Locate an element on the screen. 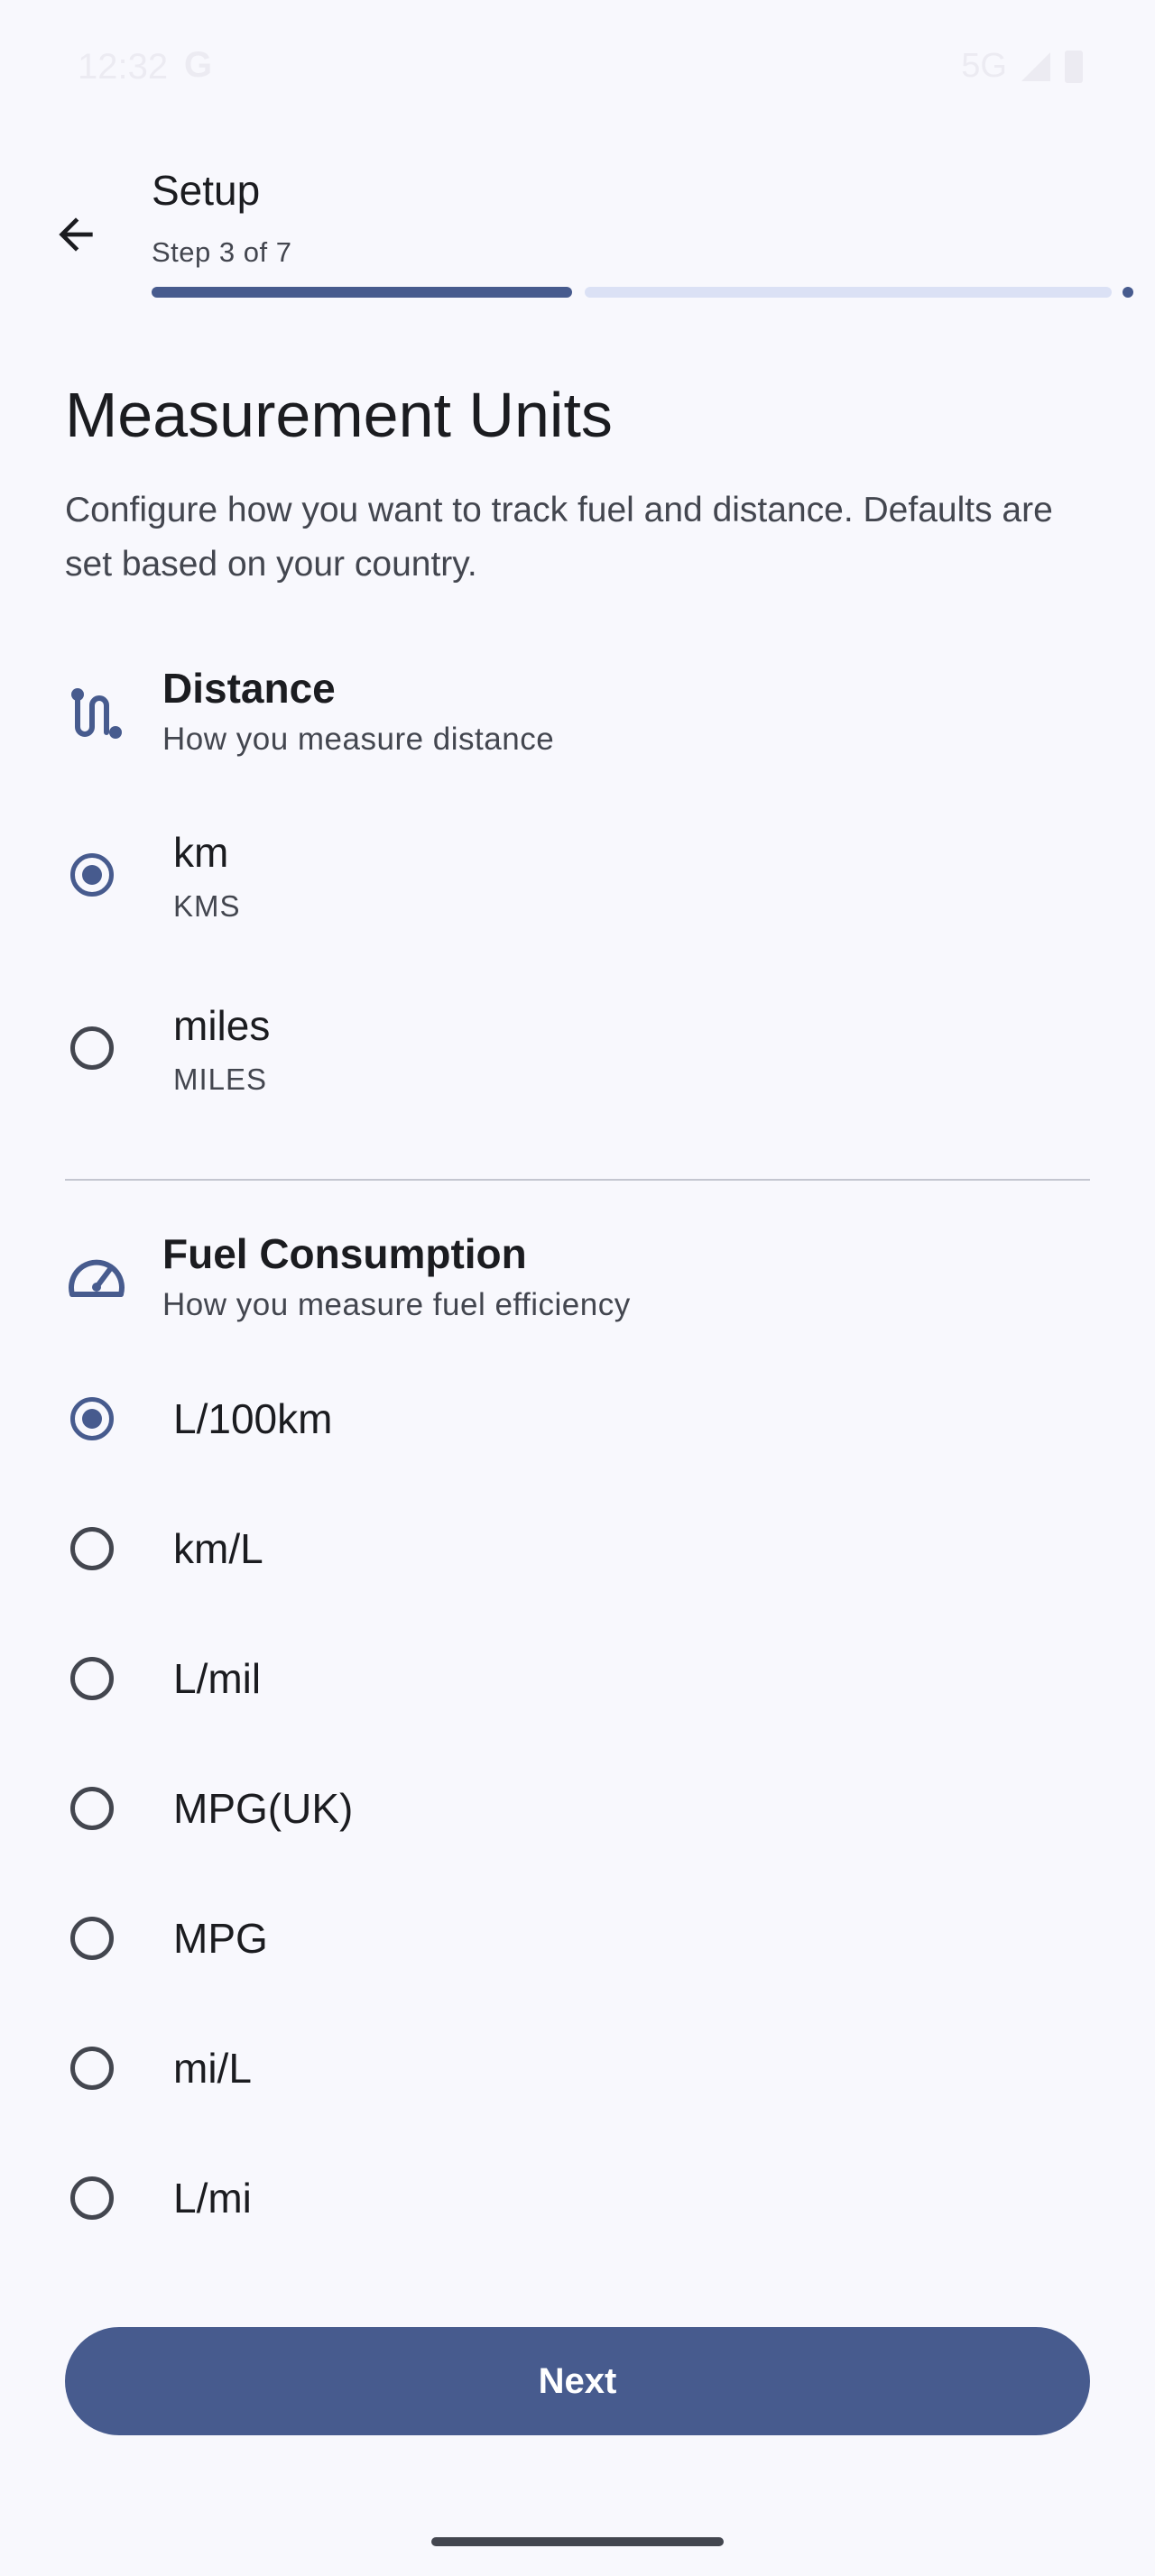 The height and width of the screenshot is (2576, 1155). status-time: 12:32 is located at coordinates (124, 67).